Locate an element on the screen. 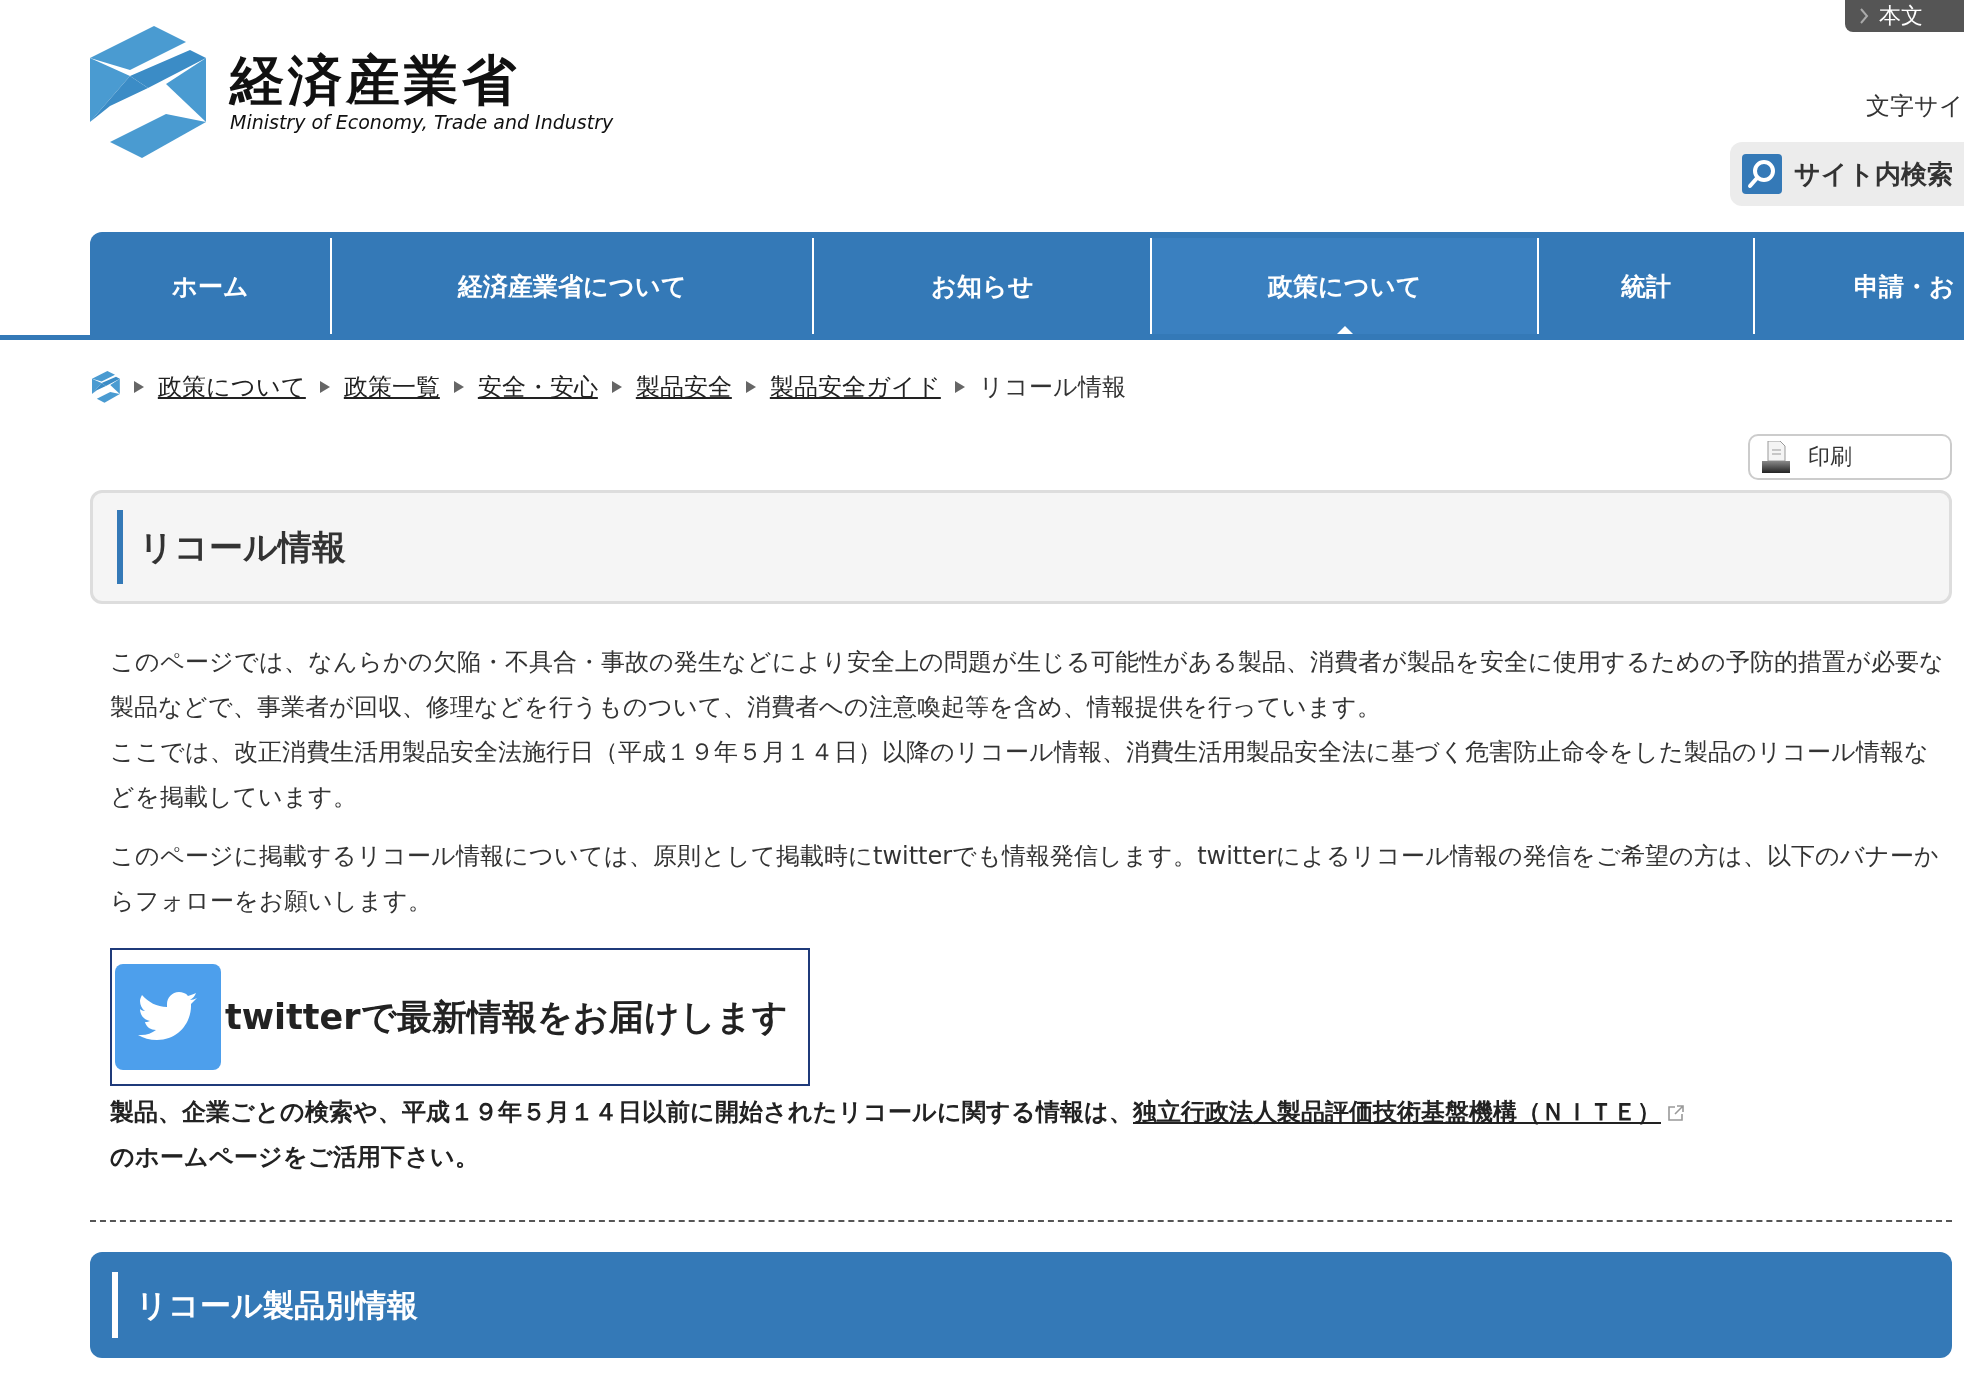 The width and height of the screenshot is (1964, 1398). font-size-label: 文字サイ is located at coordinates (1915, 106).